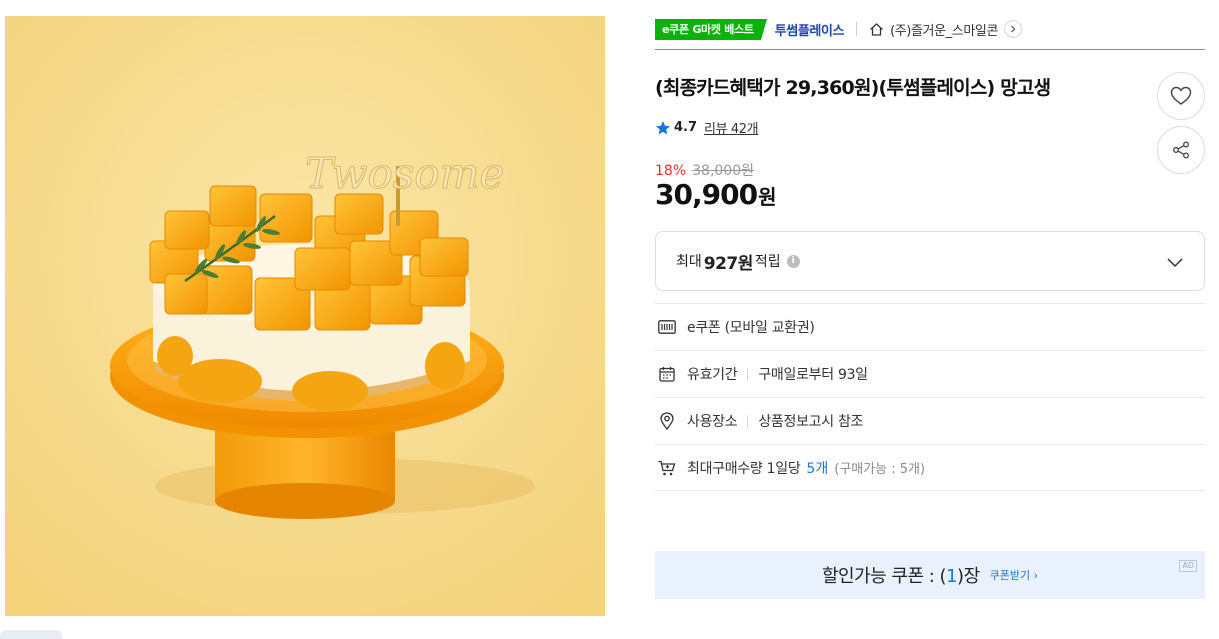  What do you see at coordinates (731, 127) in the screenshot?
I see `review-link: 리뷰 42개` at bounding box center [731, 127].